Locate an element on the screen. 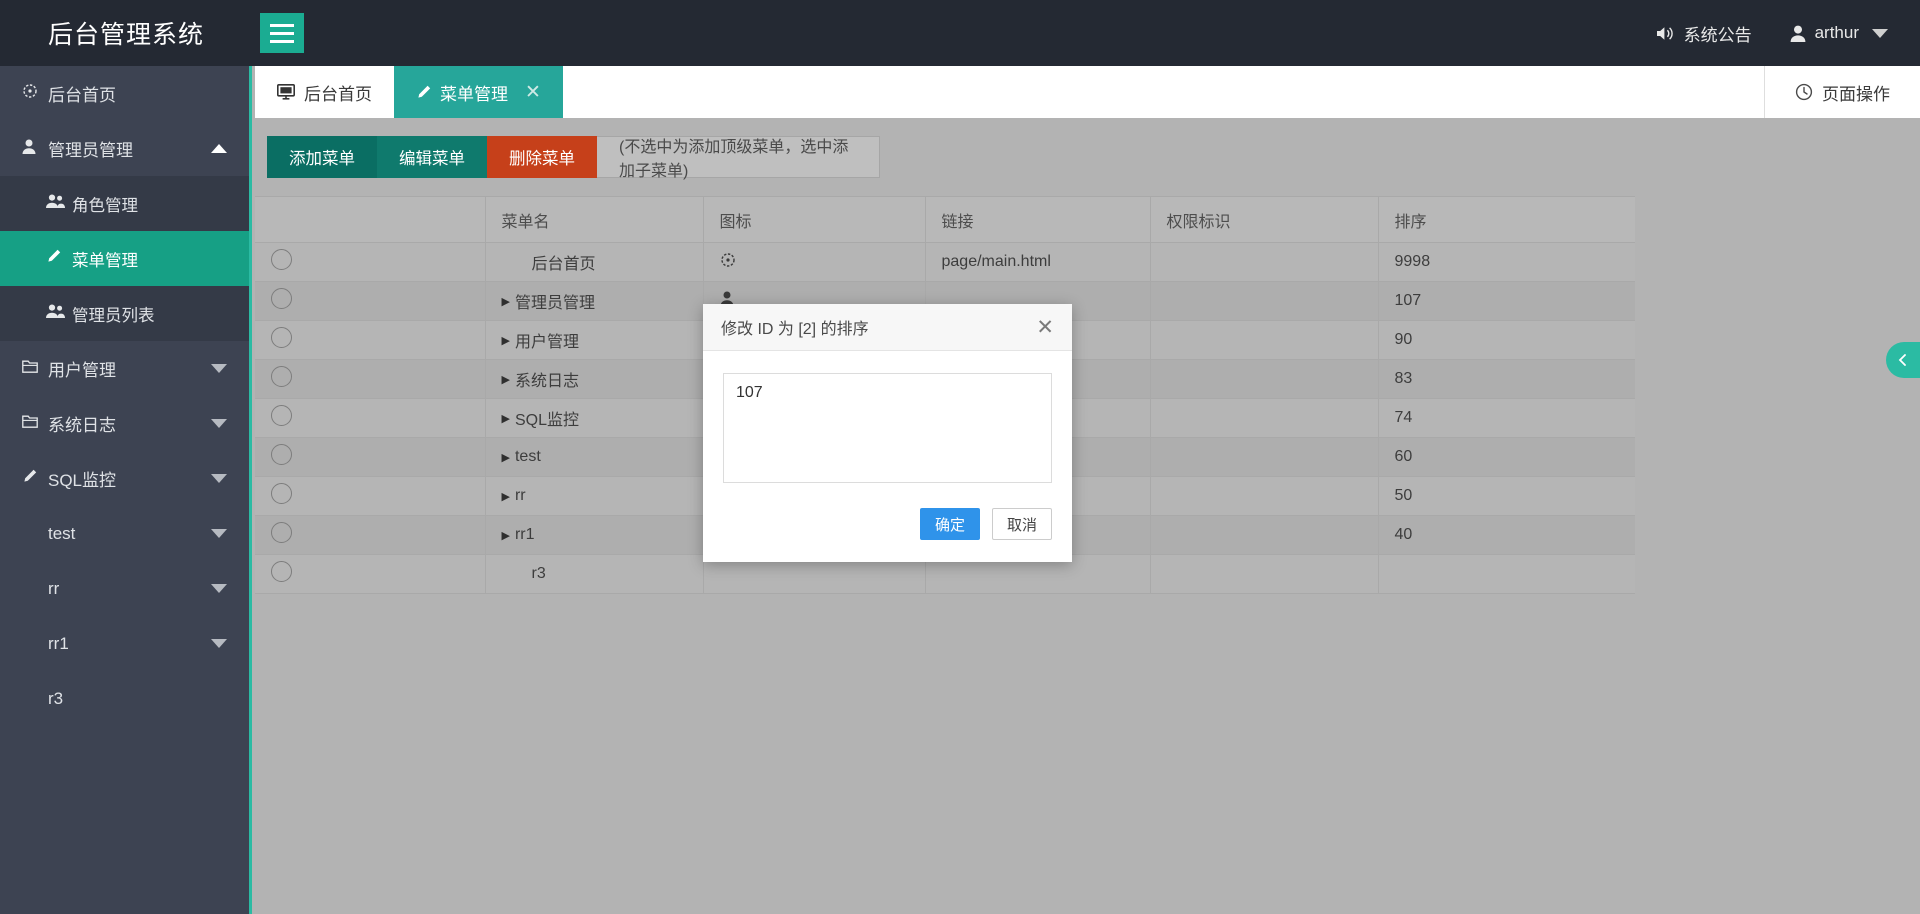 This screenshot has height=914, width=1920. edit-sort-dialog: 修改 ID 为 [2] 的排序 ✕ 确定 取消 is located at coordinates (887, 433).